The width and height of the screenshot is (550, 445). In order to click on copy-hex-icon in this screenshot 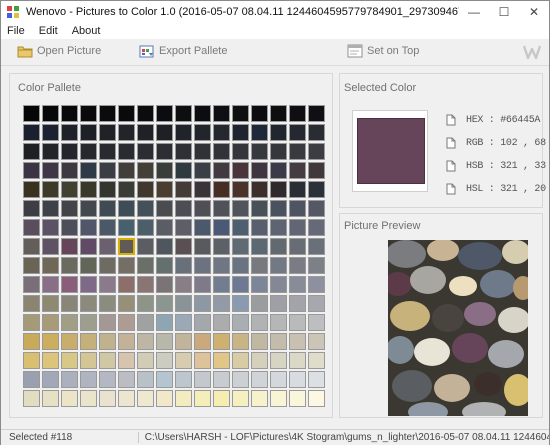, I will do `click(451, 120)`.